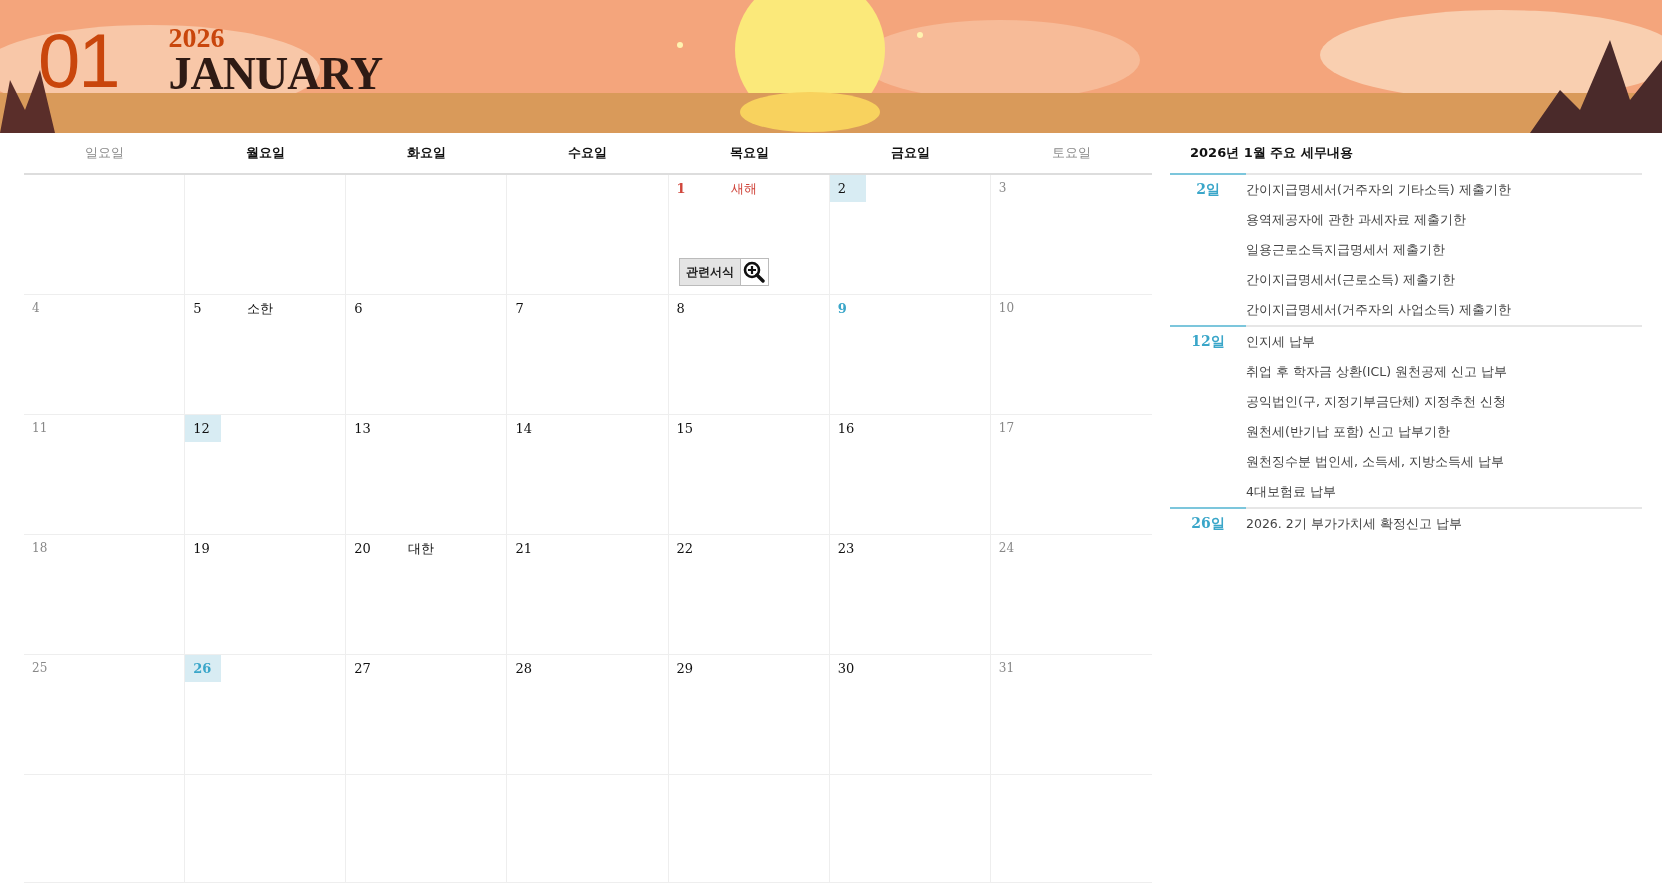 Image resolution: width=1662 pixels, height=883 pixels. Describe the element at coordinates (847, 188) in the screenshot. I see `day-number: 2` at that location.